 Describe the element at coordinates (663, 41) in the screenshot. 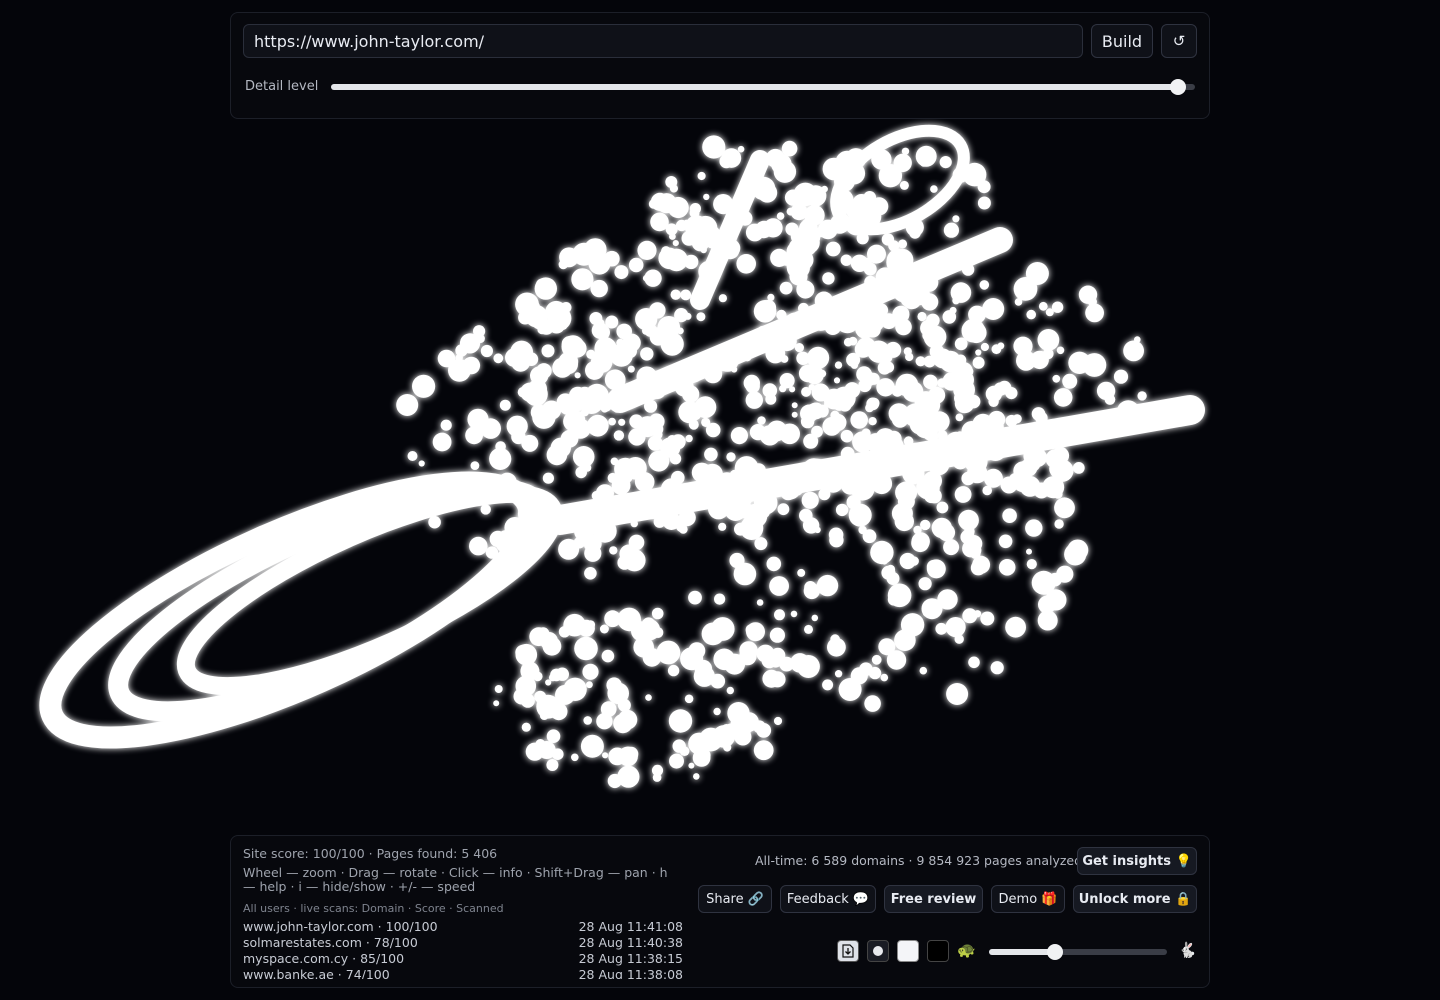

I see `url-input` at that location.